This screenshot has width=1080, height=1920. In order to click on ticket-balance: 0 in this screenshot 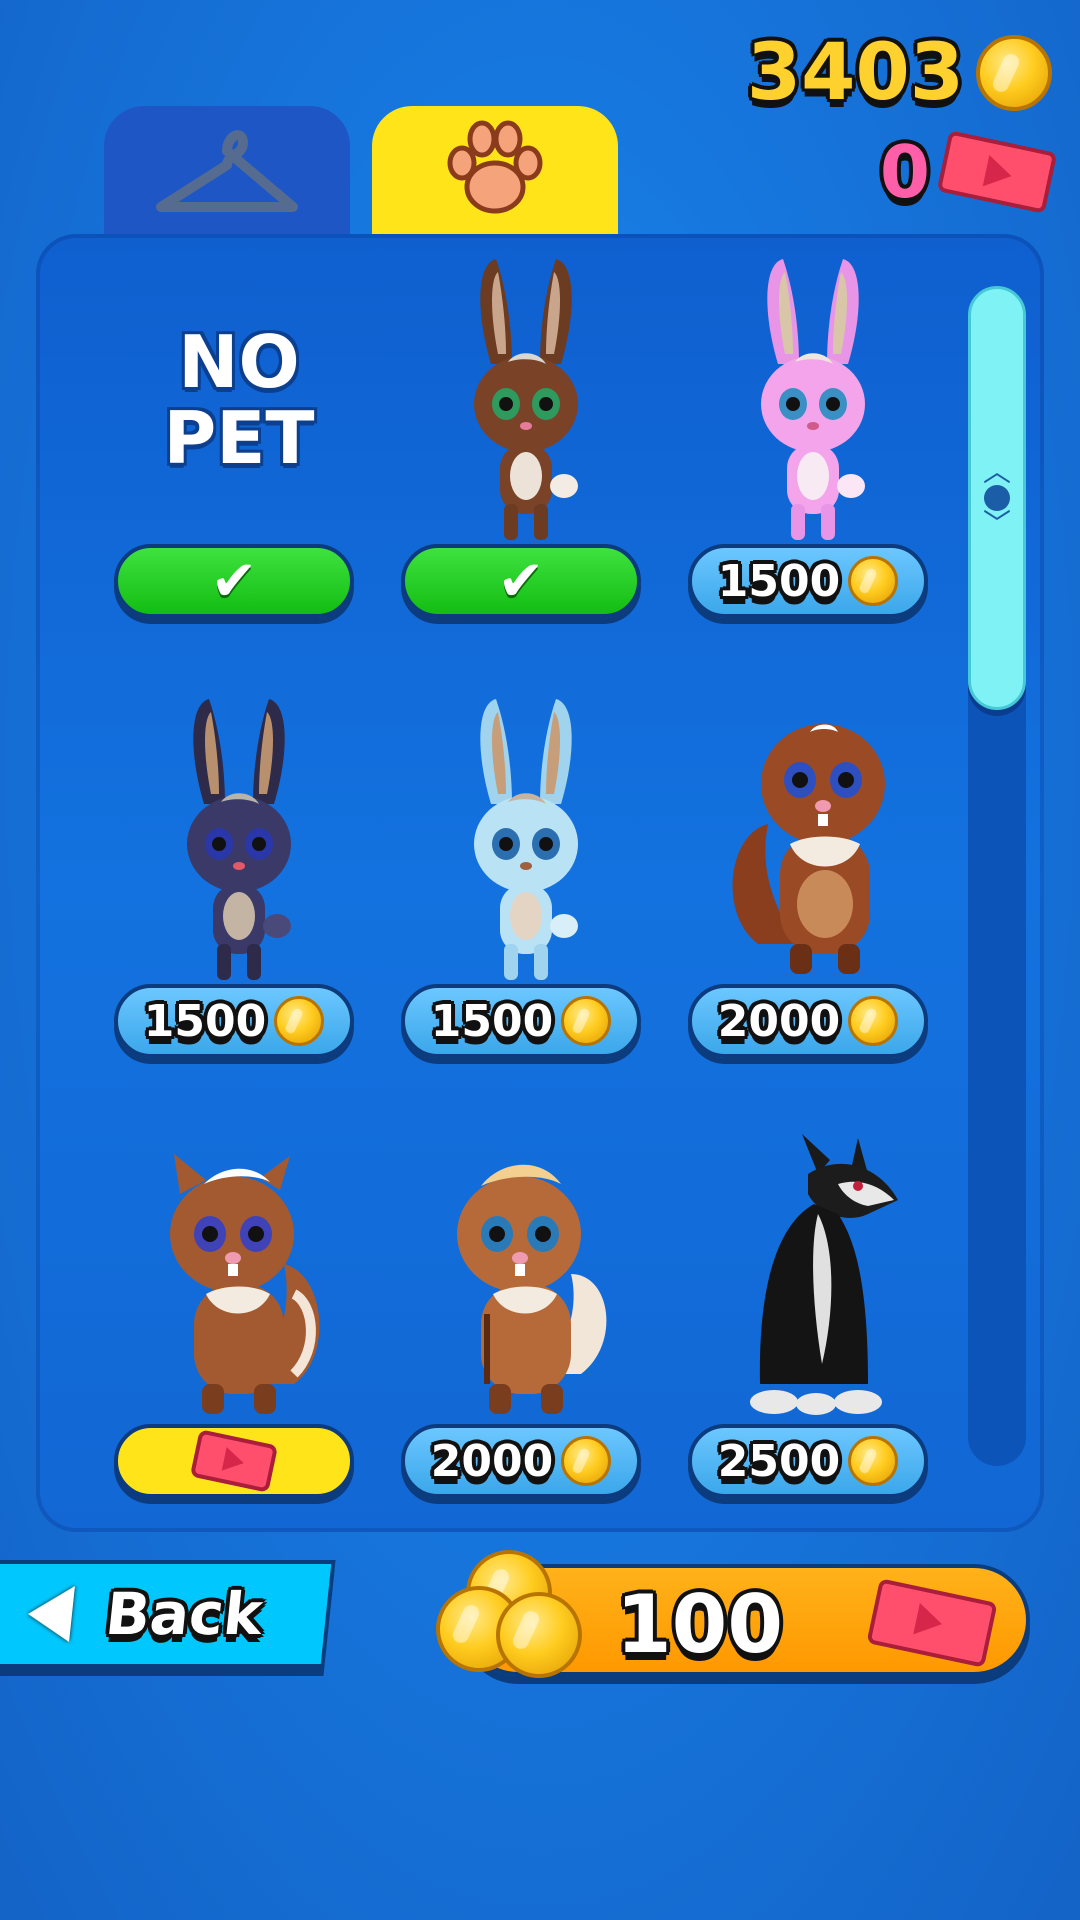, I will do `click(968, 172)`.